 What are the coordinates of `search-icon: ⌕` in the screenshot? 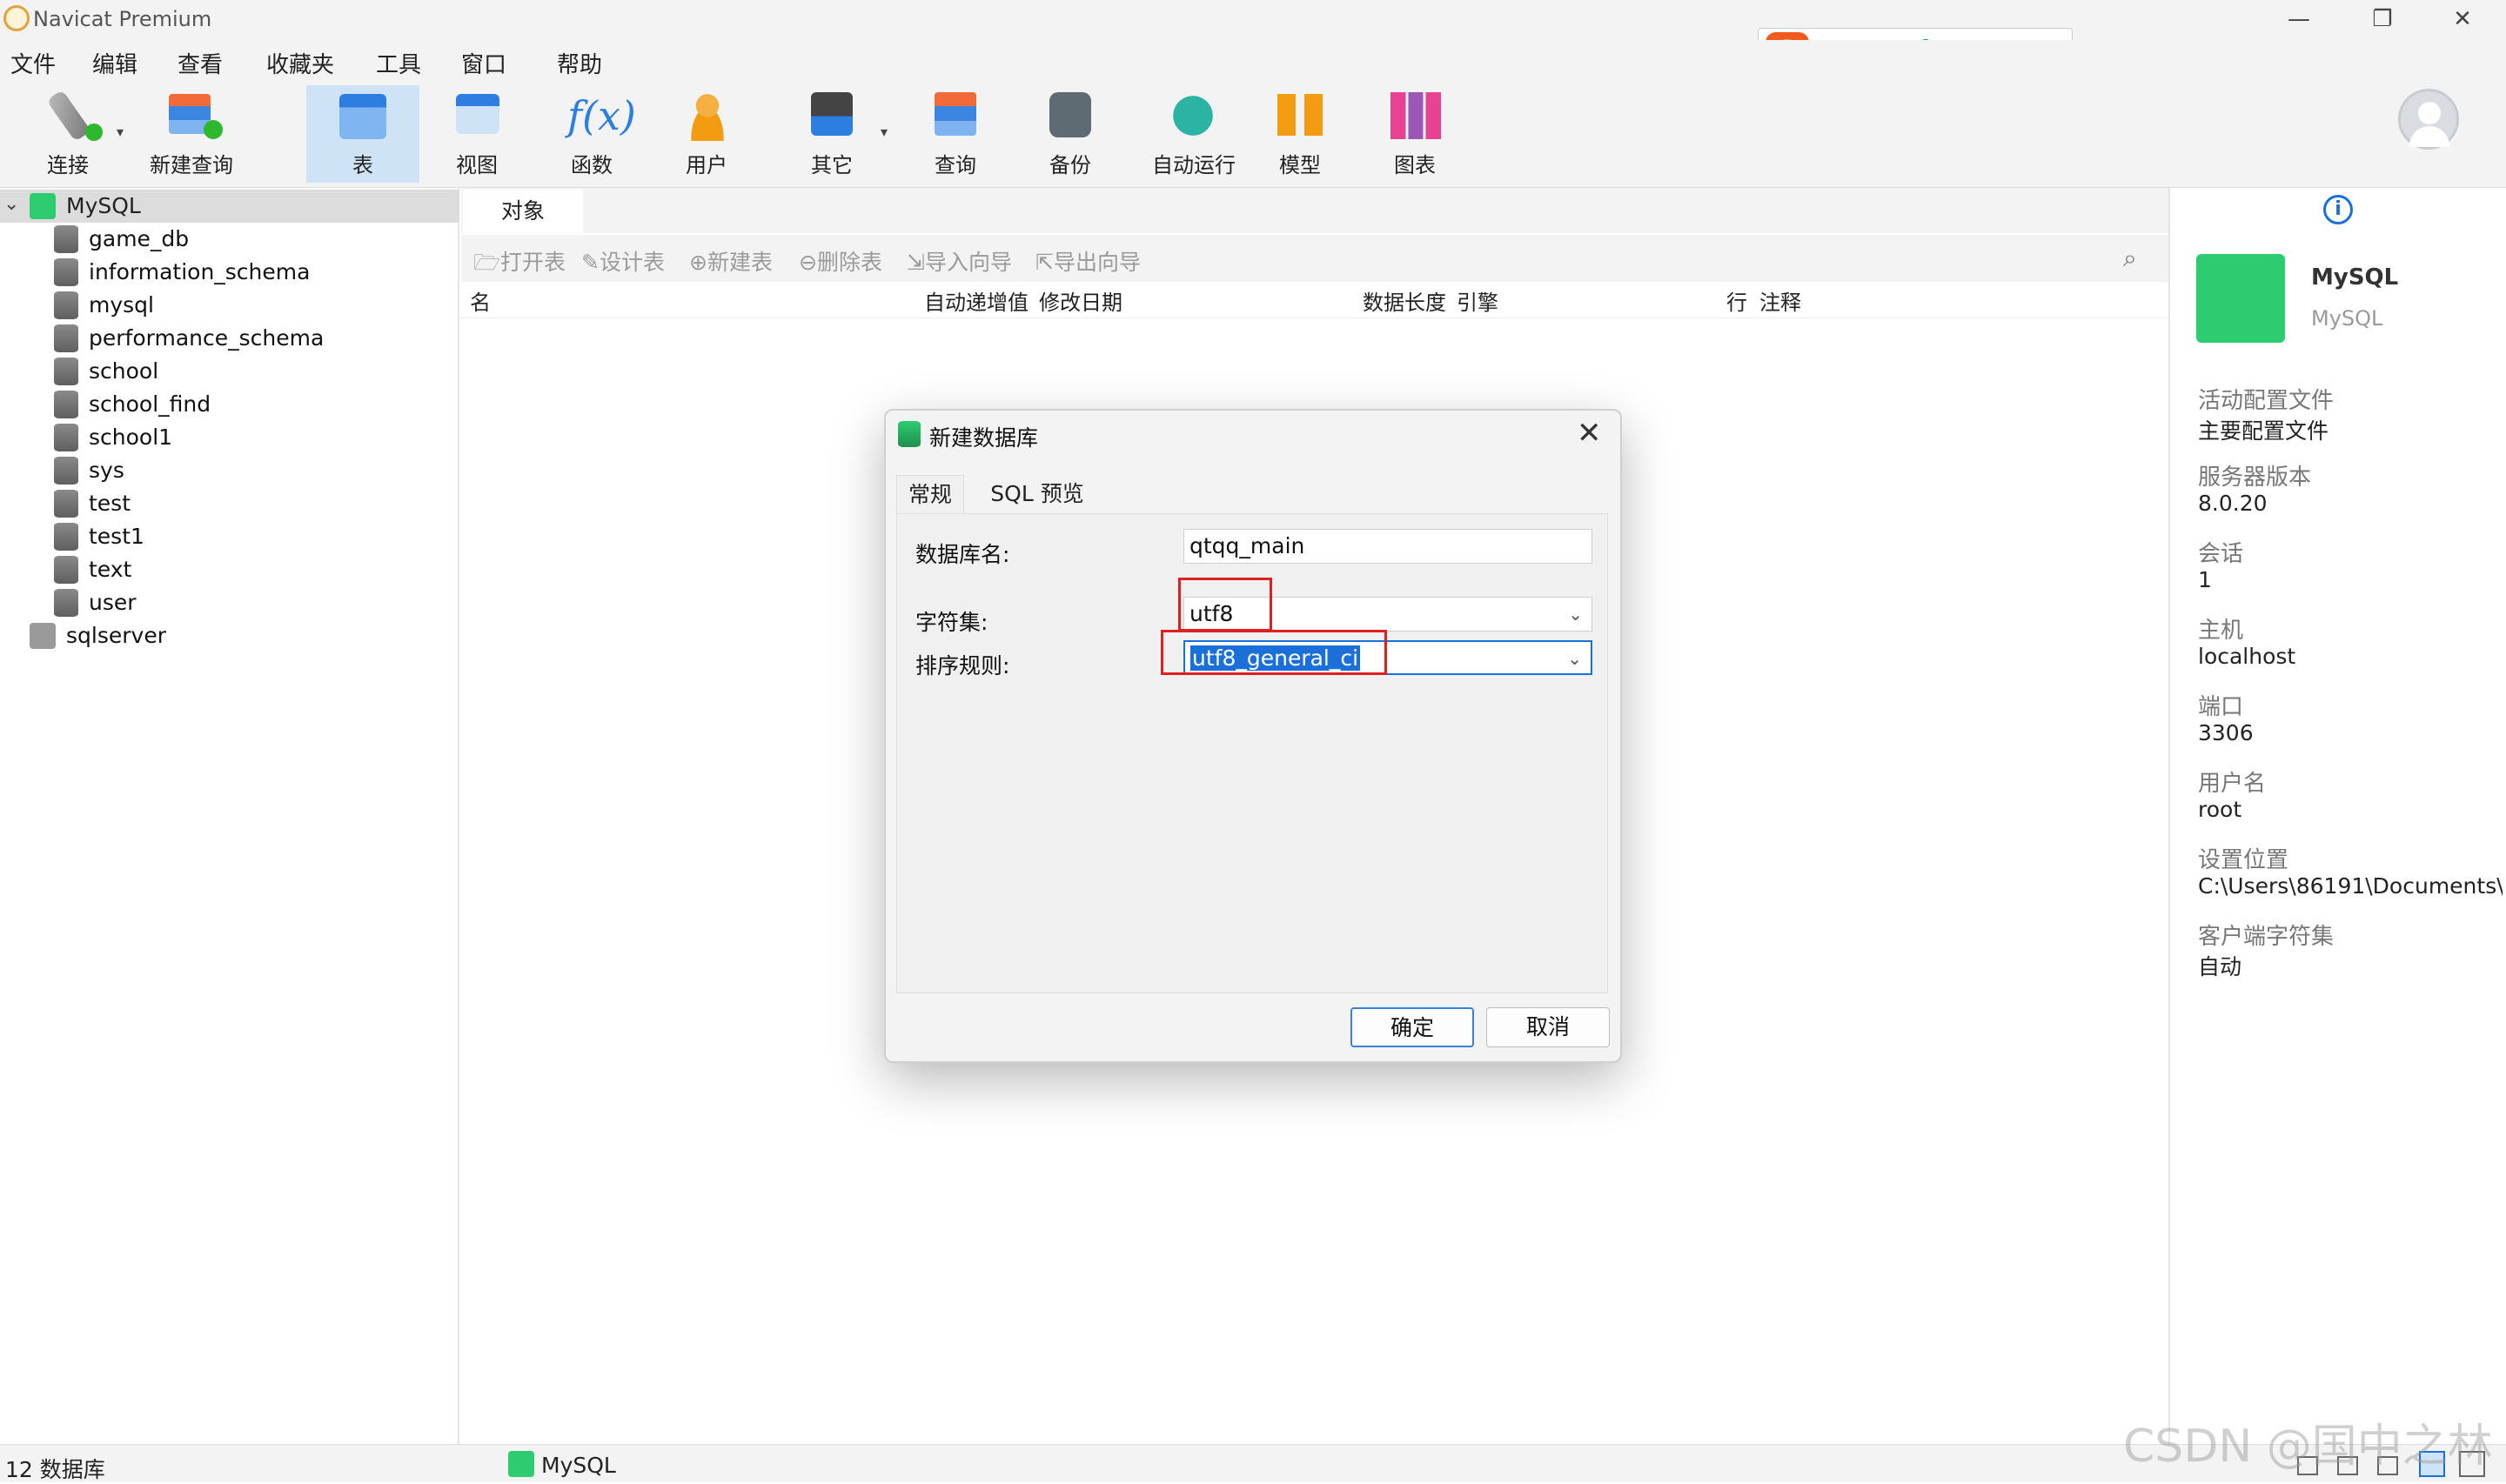 It's located at (2130, 258).